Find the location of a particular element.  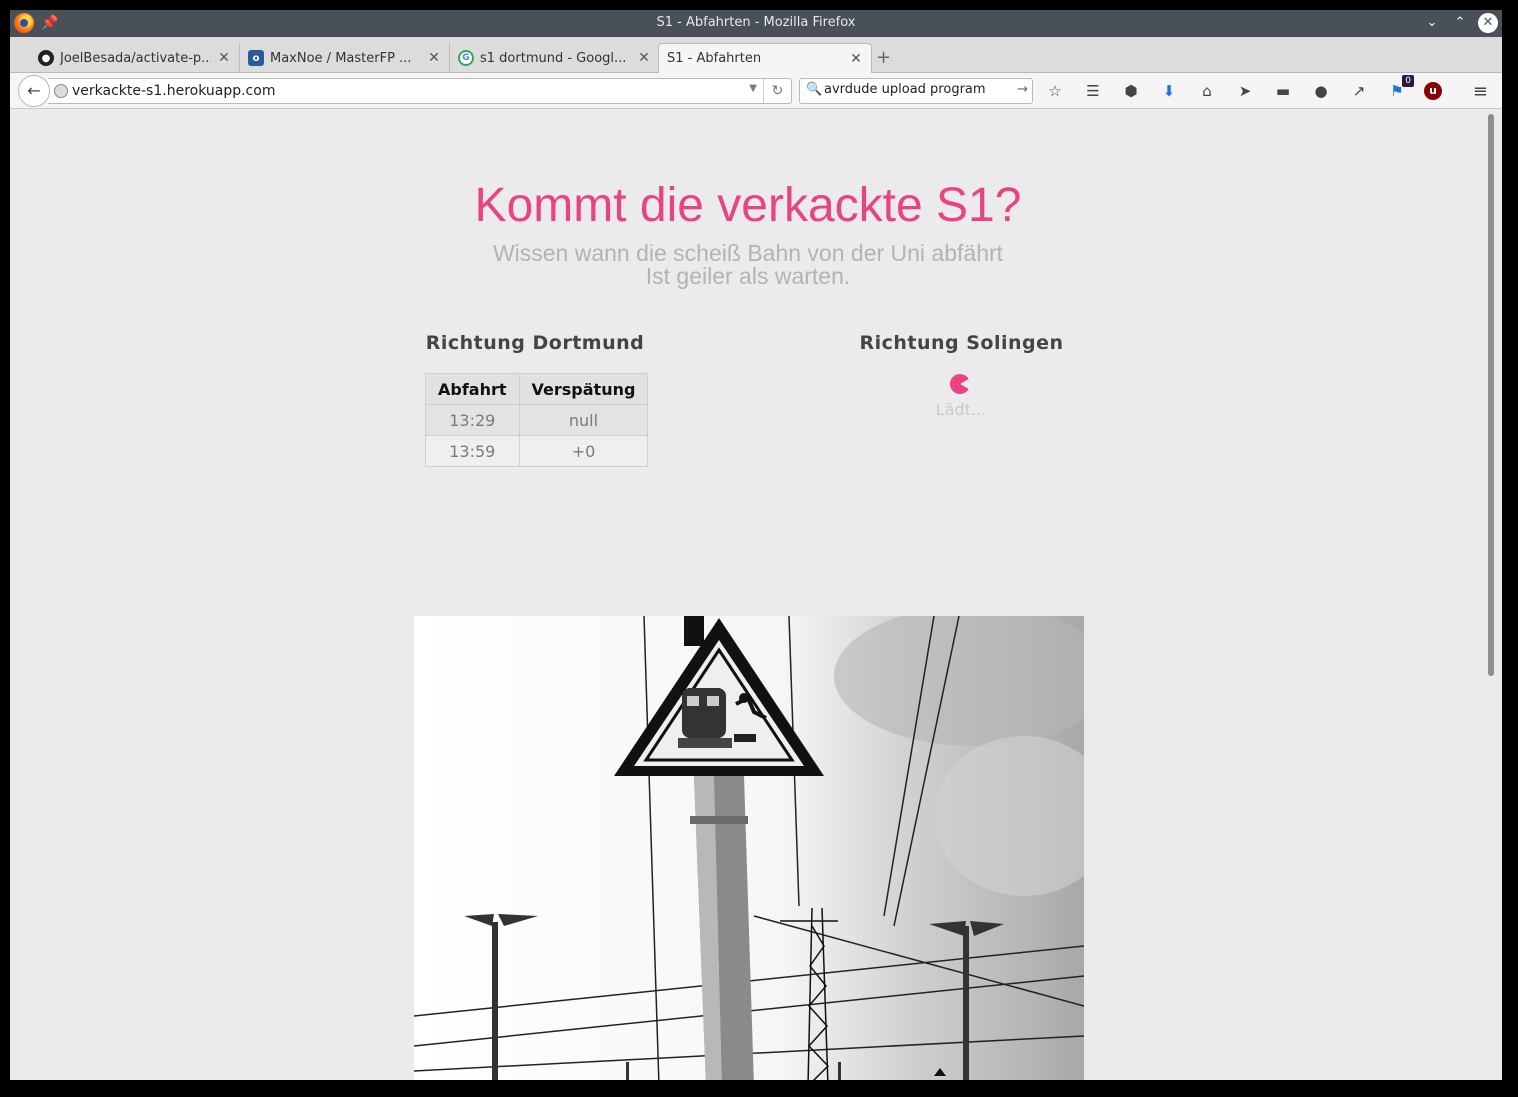

departure-time: 13:59 is located at coordinates (472, 451).